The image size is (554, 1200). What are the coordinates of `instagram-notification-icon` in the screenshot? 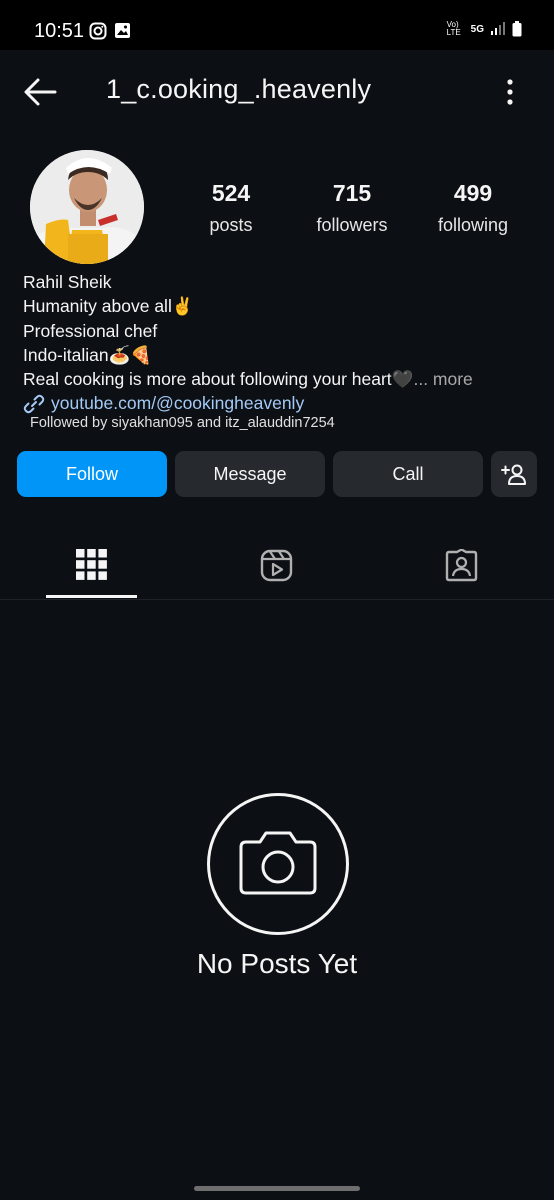 It's located at (98, 31).